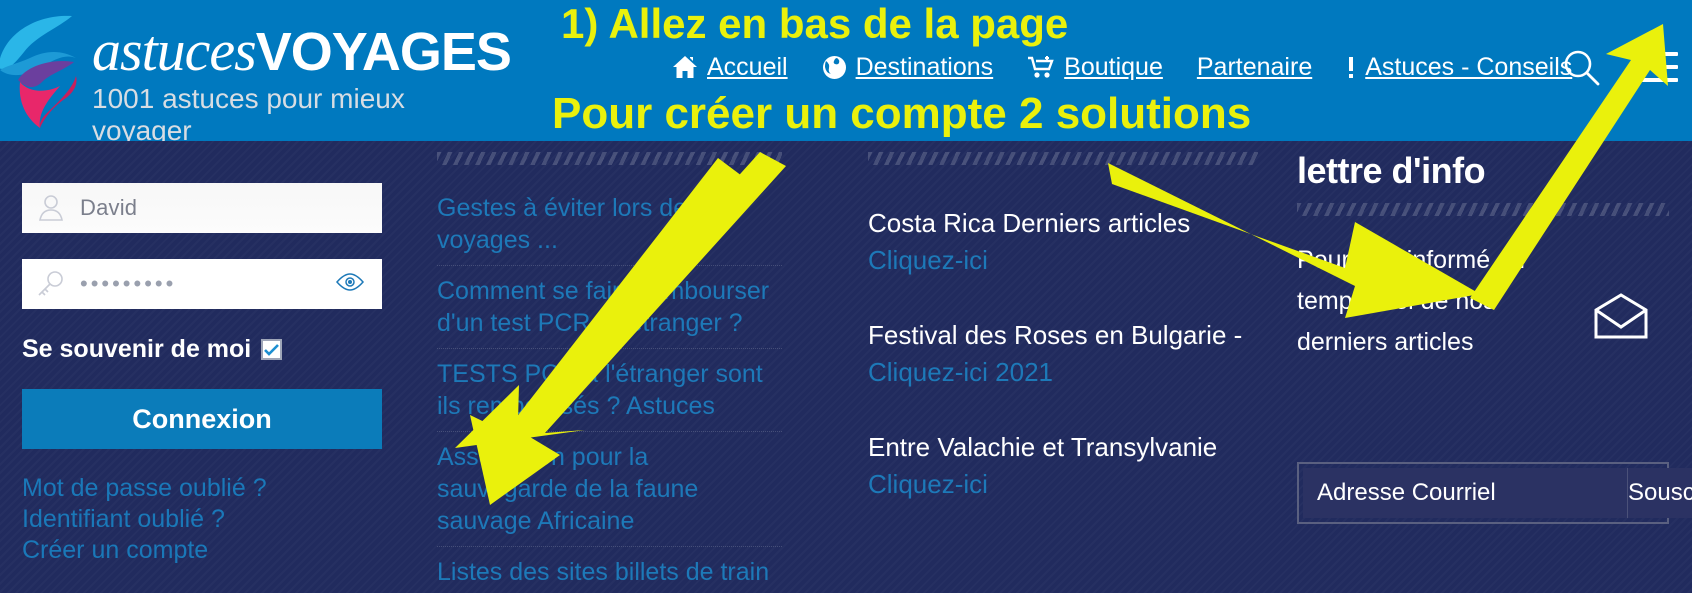 The width and height of the screenshot is (1692, 593). I want to click on article-title: Entre Valachie et Transylvanie, so click(1043, 447).